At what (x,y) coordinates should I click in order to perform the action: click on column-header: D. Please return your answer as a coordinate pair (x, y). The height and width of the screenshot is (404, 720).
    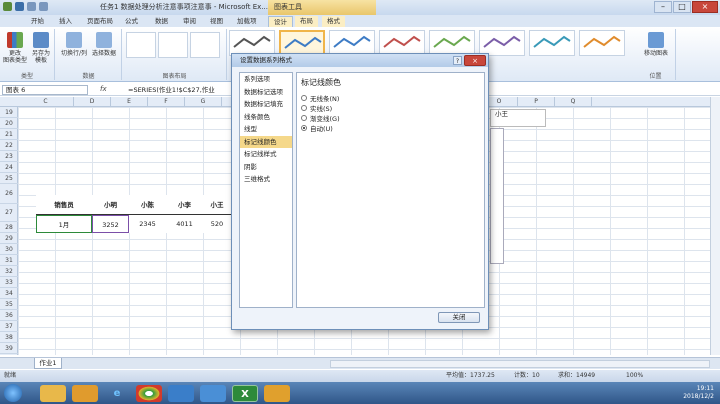
    Looking at the image, I should click on (92, 102).